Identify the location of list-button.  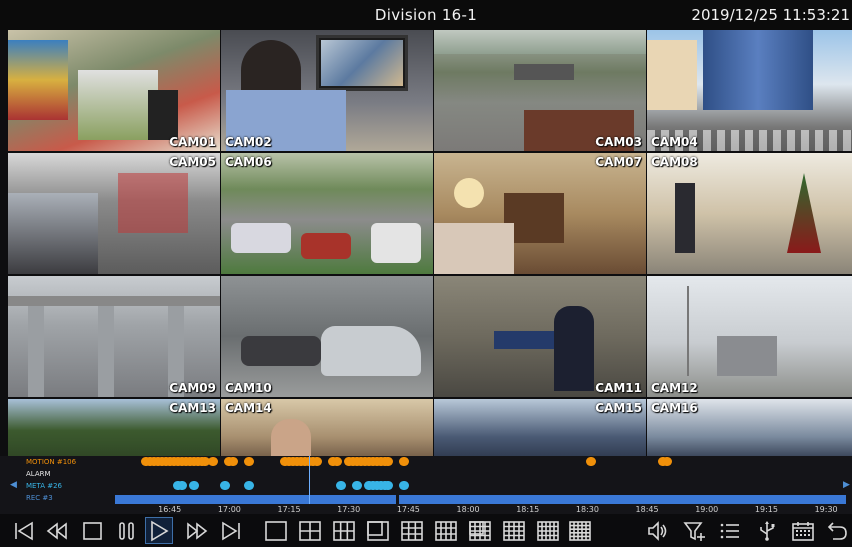
(730, 530).